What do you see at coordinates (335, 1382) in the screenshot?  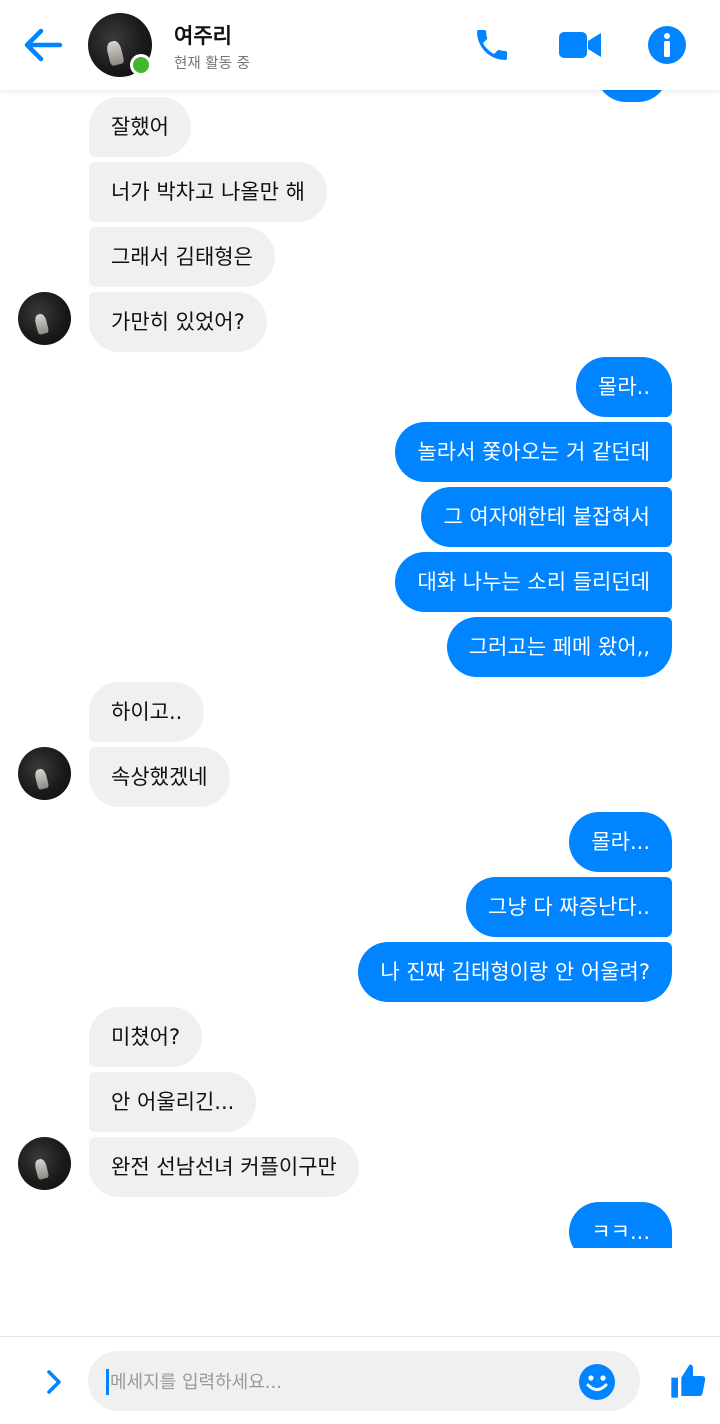 I see `message-input` at bounding box center [335, 1382].